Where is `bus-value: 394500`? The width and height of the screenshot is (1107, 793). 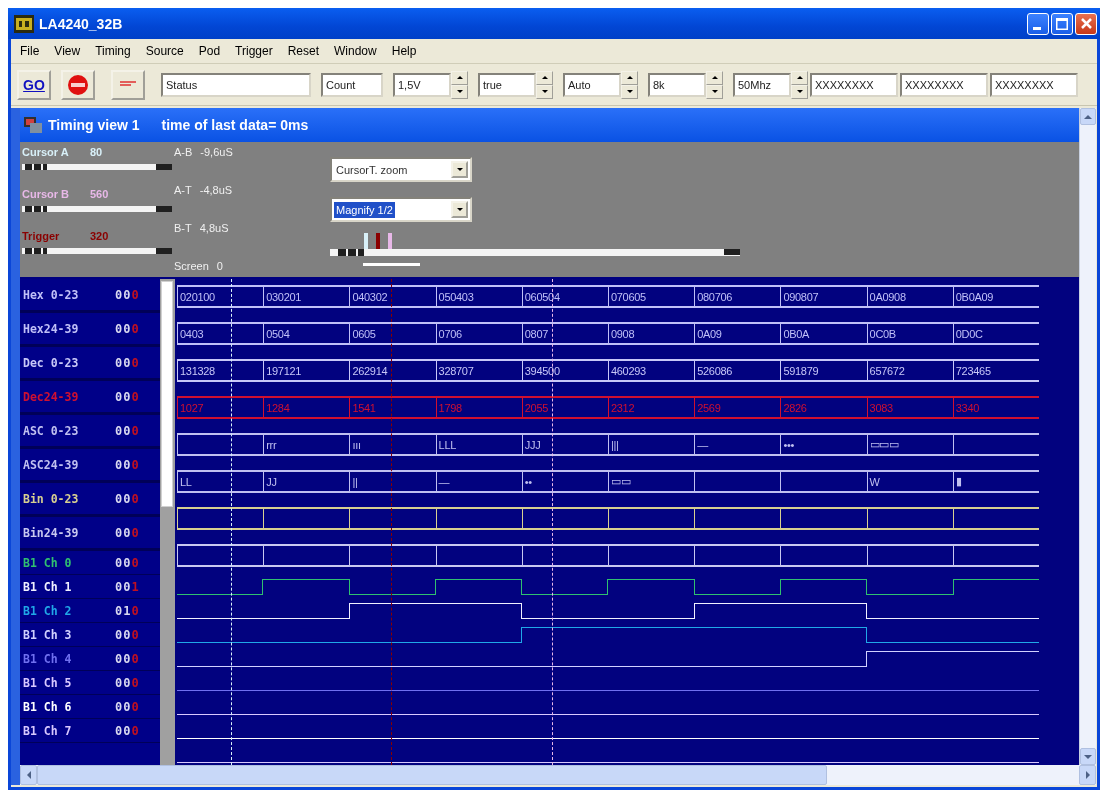 bus-value: 394500 is located at coordinates (542, 370).